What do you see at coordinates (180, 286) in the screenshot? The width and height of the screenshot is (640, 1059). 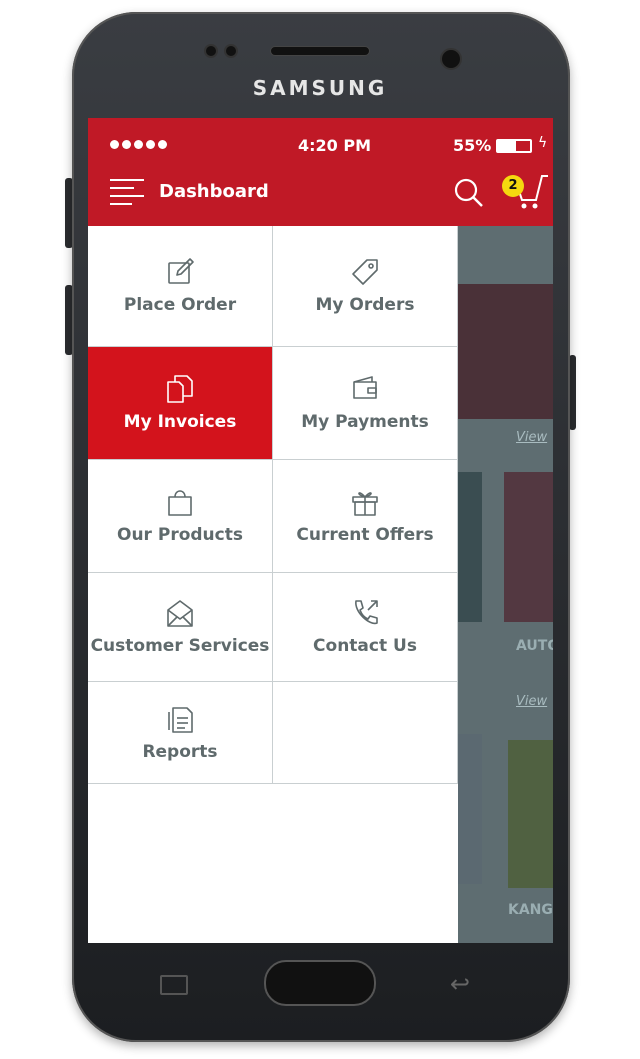 I see `menu-item-place-order: Place Order` at bounding box center [180, 286].